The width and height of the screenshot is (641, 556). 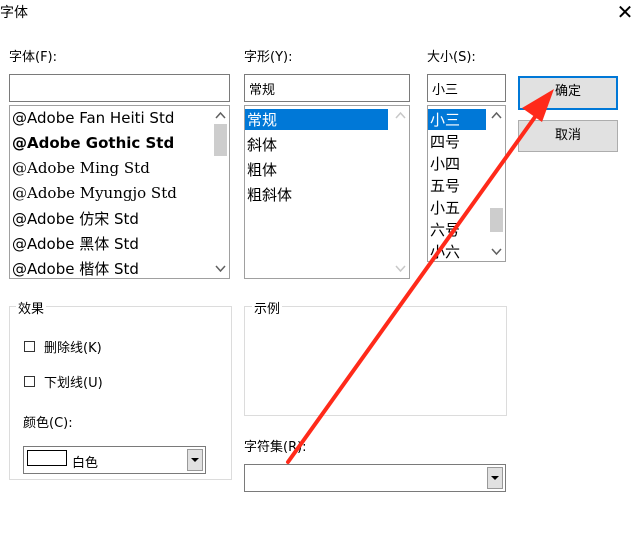 I want to click on style-label: 字形(Y):, so click(x=268, y=57).